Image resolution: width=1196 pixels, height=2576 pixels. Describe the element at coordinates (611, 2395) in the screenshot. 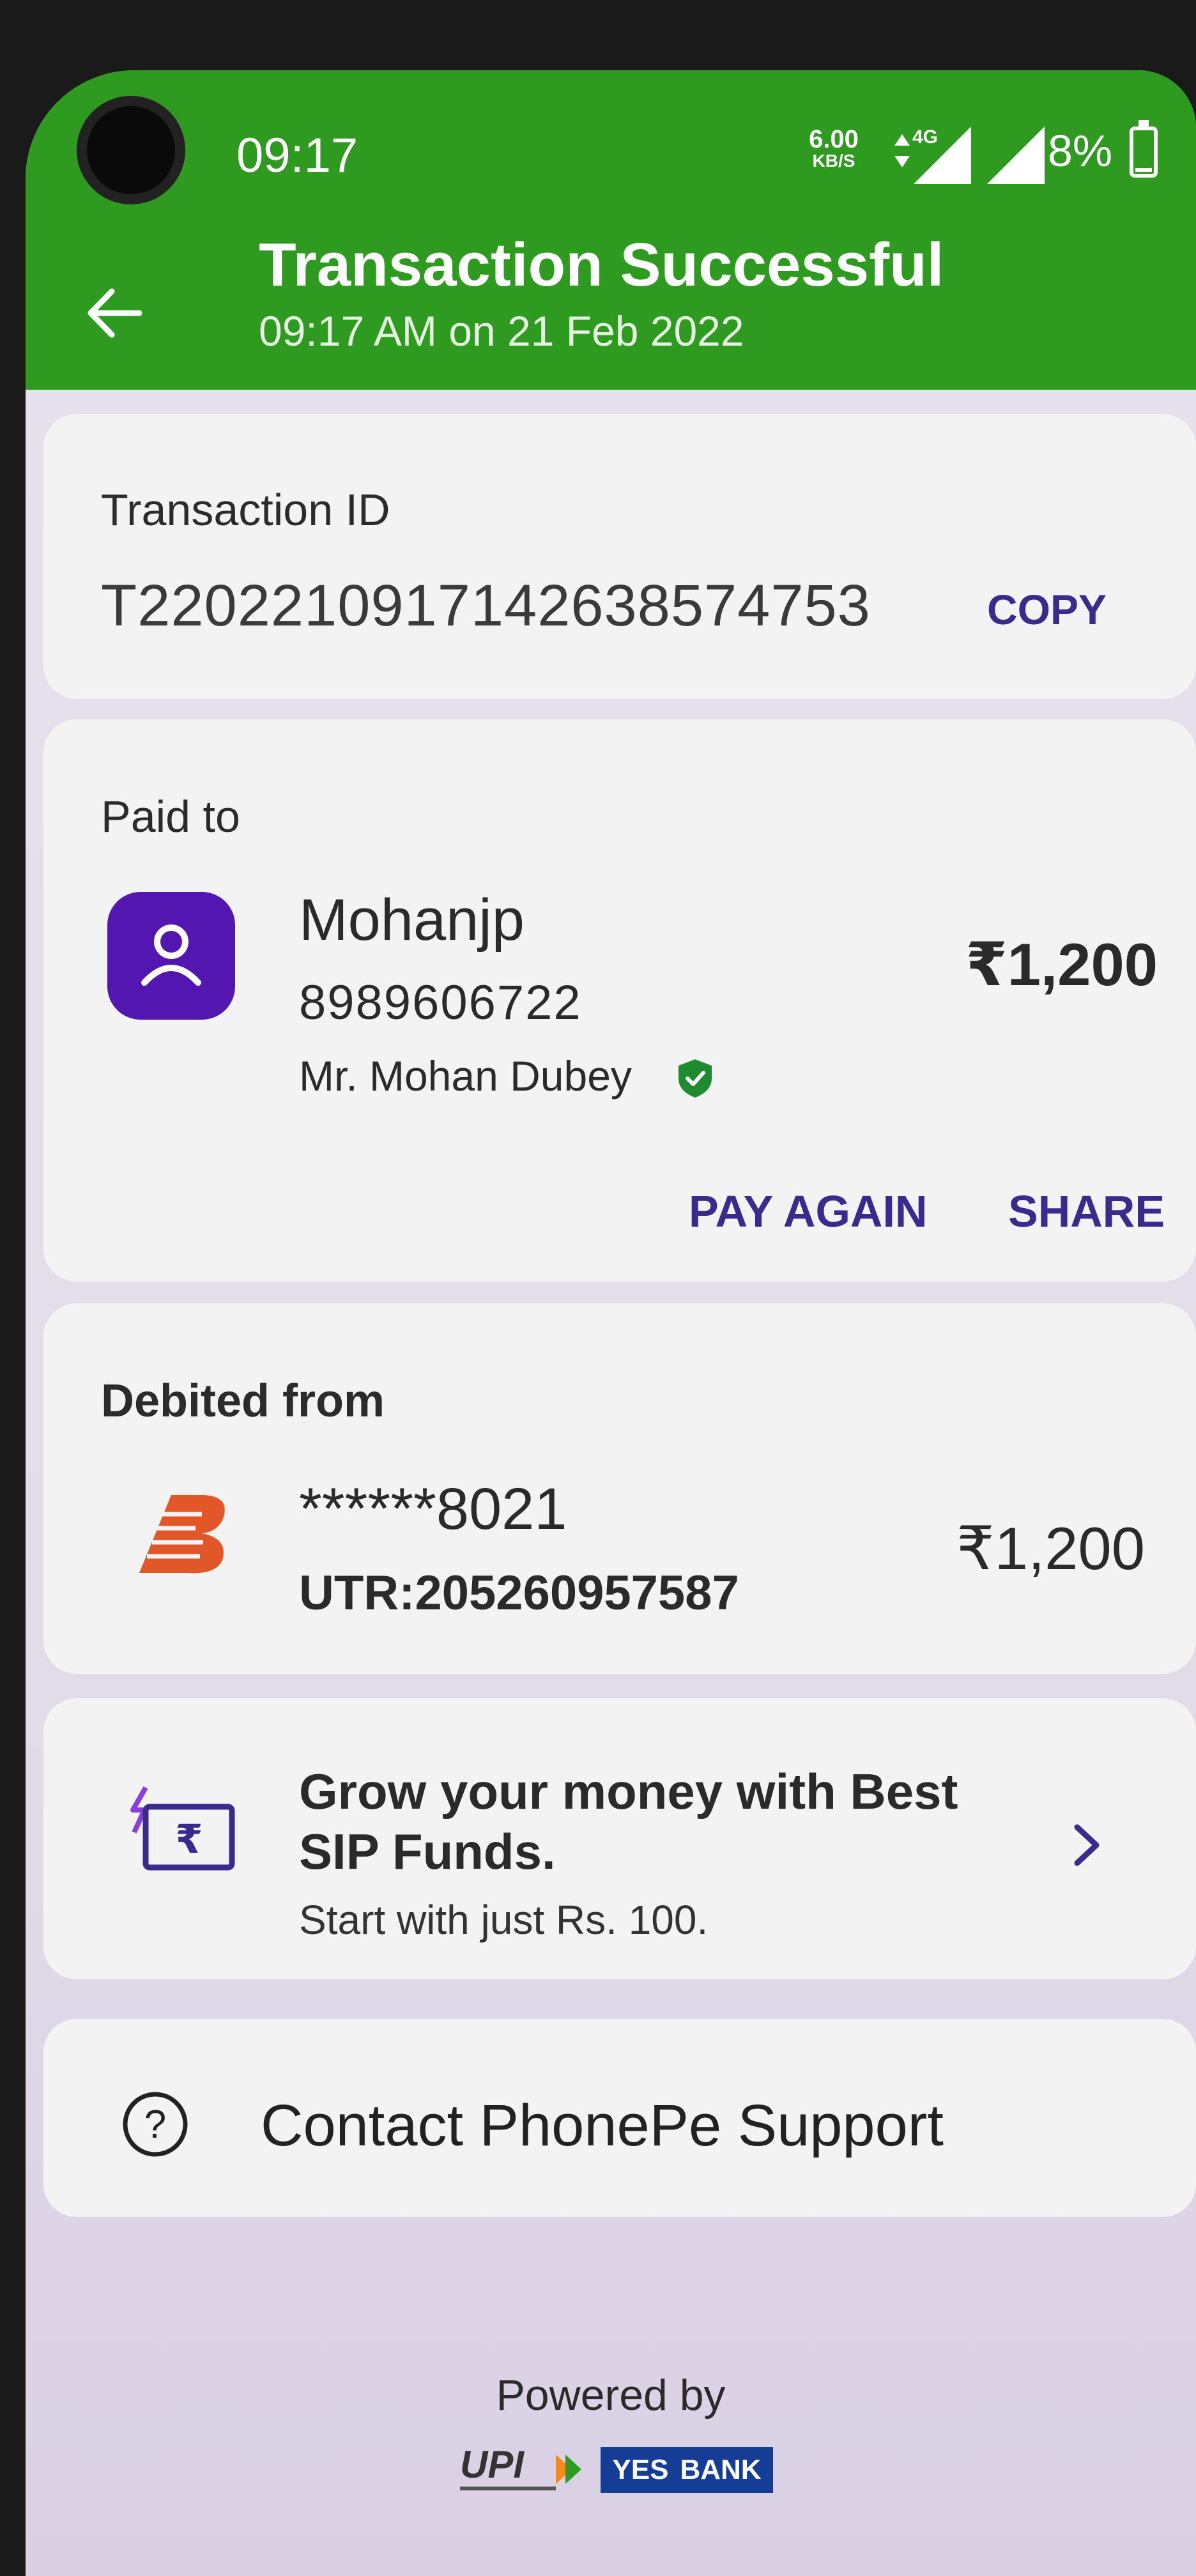

I see `powered-by-label: Powered by` at that location.